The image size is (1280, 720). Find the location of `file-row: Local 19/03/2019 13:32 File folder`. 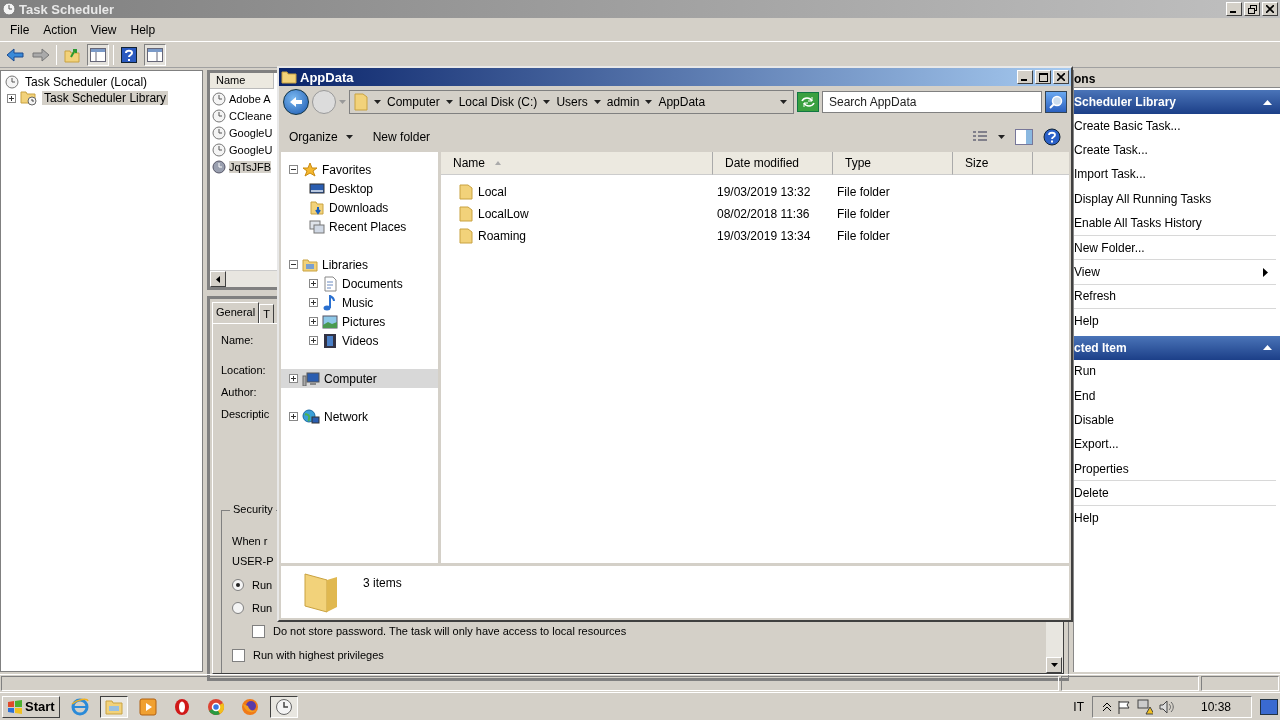

file-row: Local 19/03/2019 13:32 File folder is located at coordinates (755, 192).